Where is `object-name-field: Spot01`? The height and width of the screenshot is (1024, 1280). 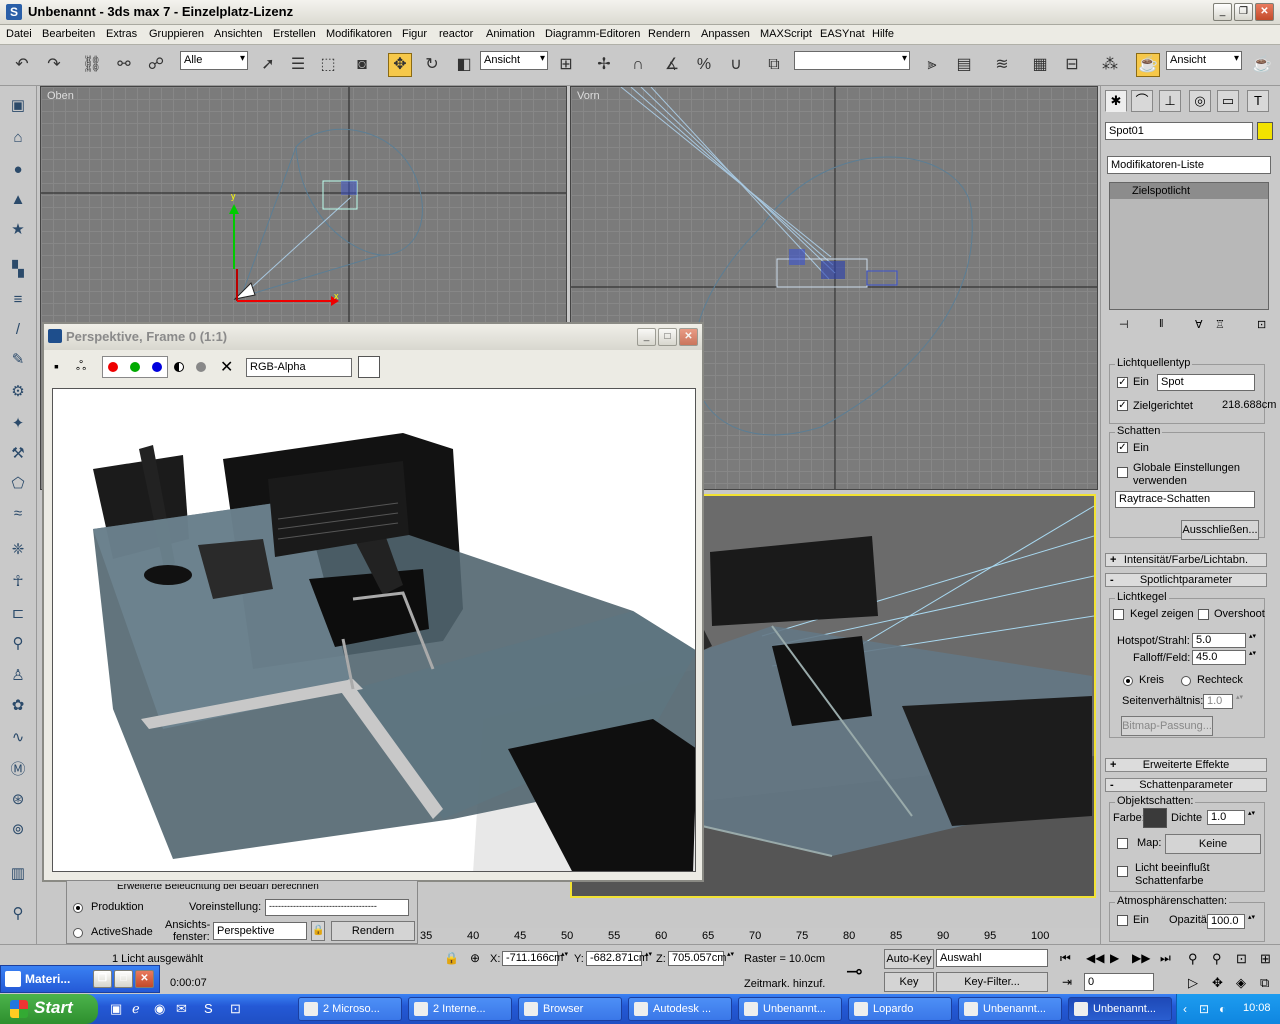
object-name-field: Spot01 is located at coordinates (1179, 131).